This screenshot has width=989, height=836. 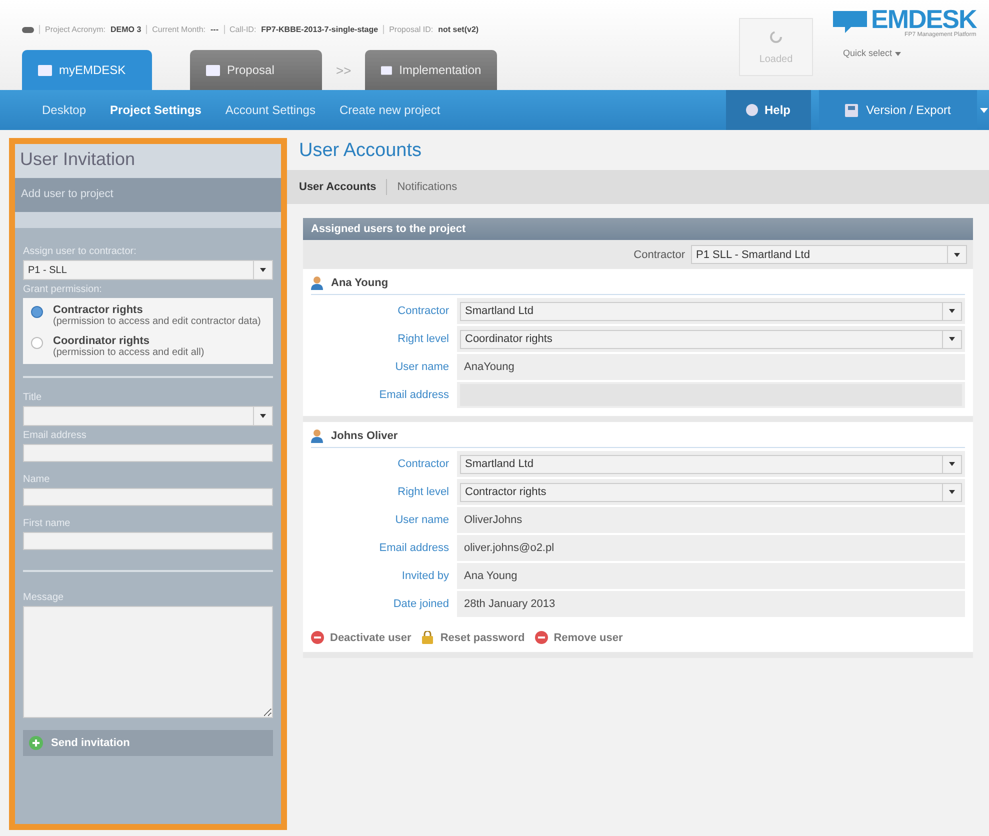 I want to click on panel-header: Assigned users to the project, so click(x=638, y=229).